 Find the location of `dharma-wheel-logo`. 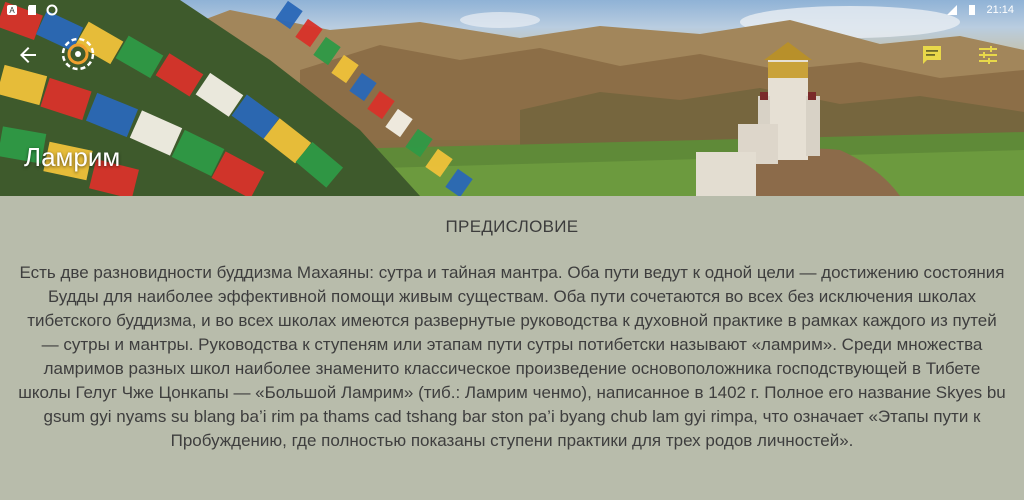

dharma-wheel-logo is located at coordinates (78, 54).